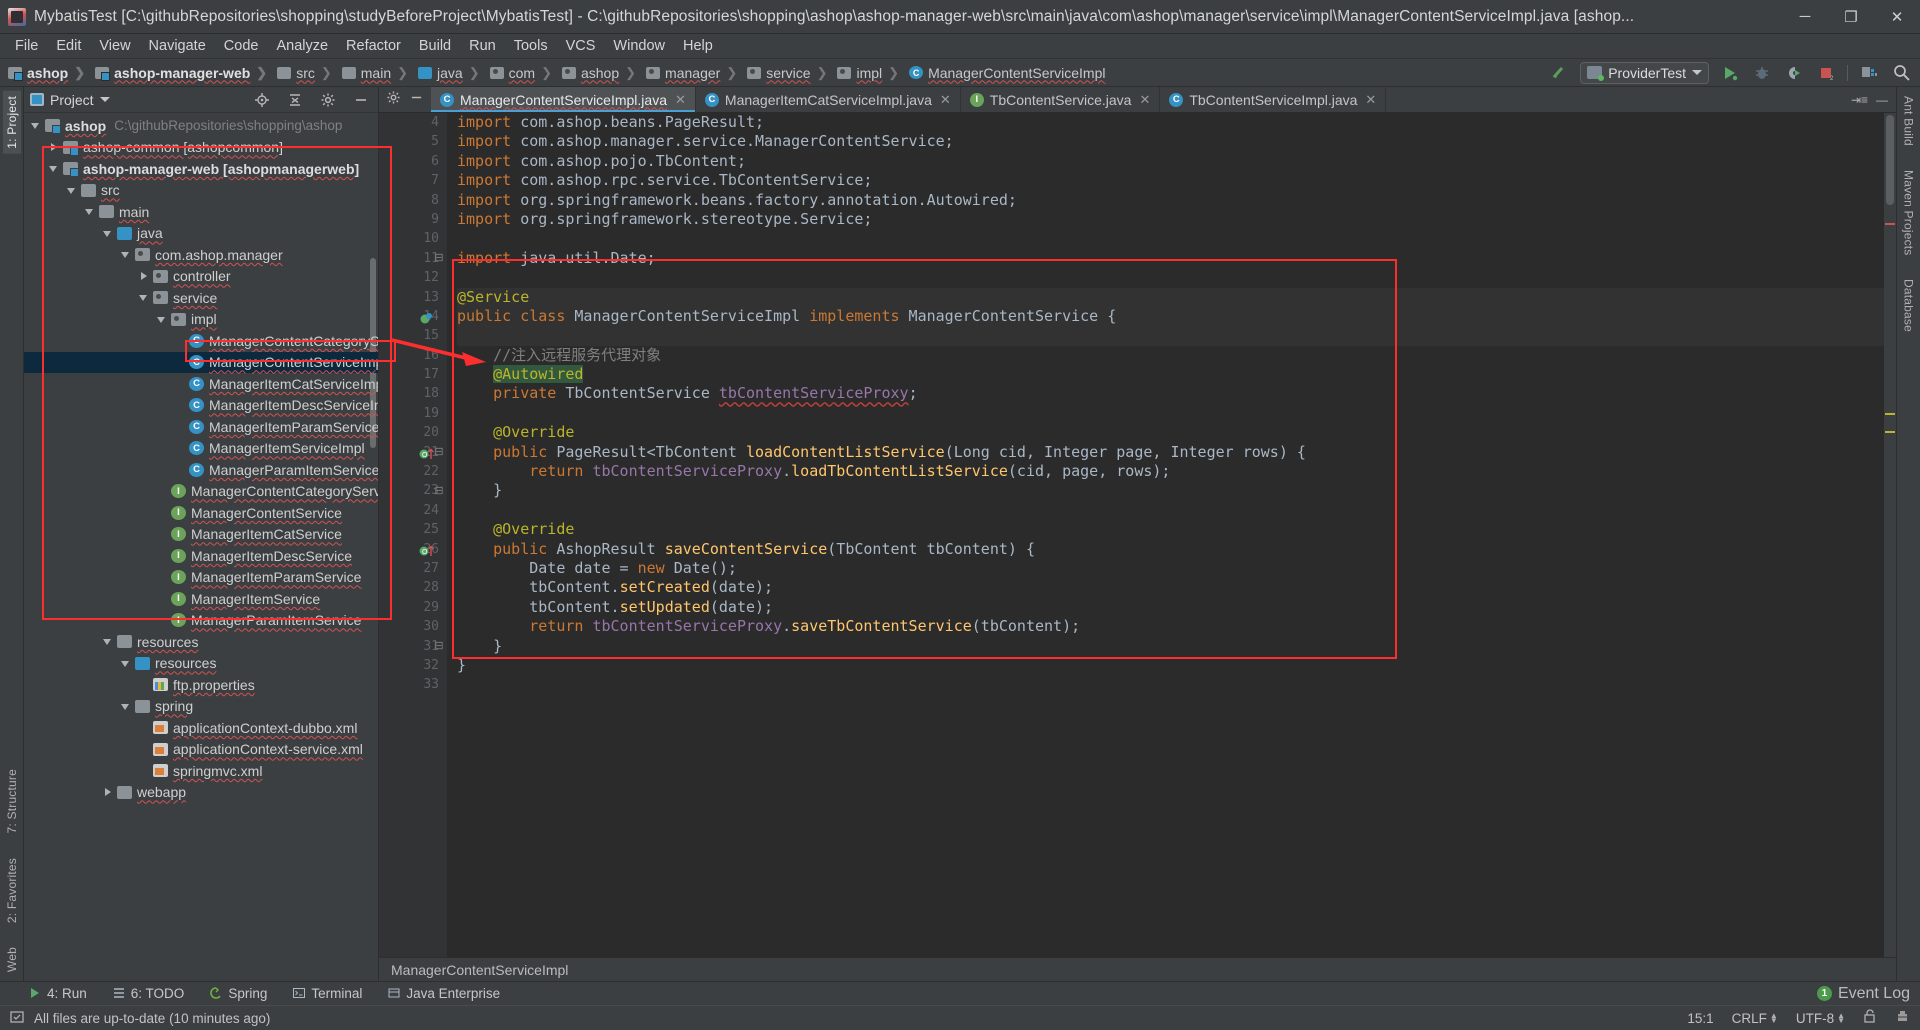 This screenshot has height=1030, width=1920. Describe the element at coordinates (1176, 568) in the screenshot. I see `code-line: Date date = new Date();` at that location.